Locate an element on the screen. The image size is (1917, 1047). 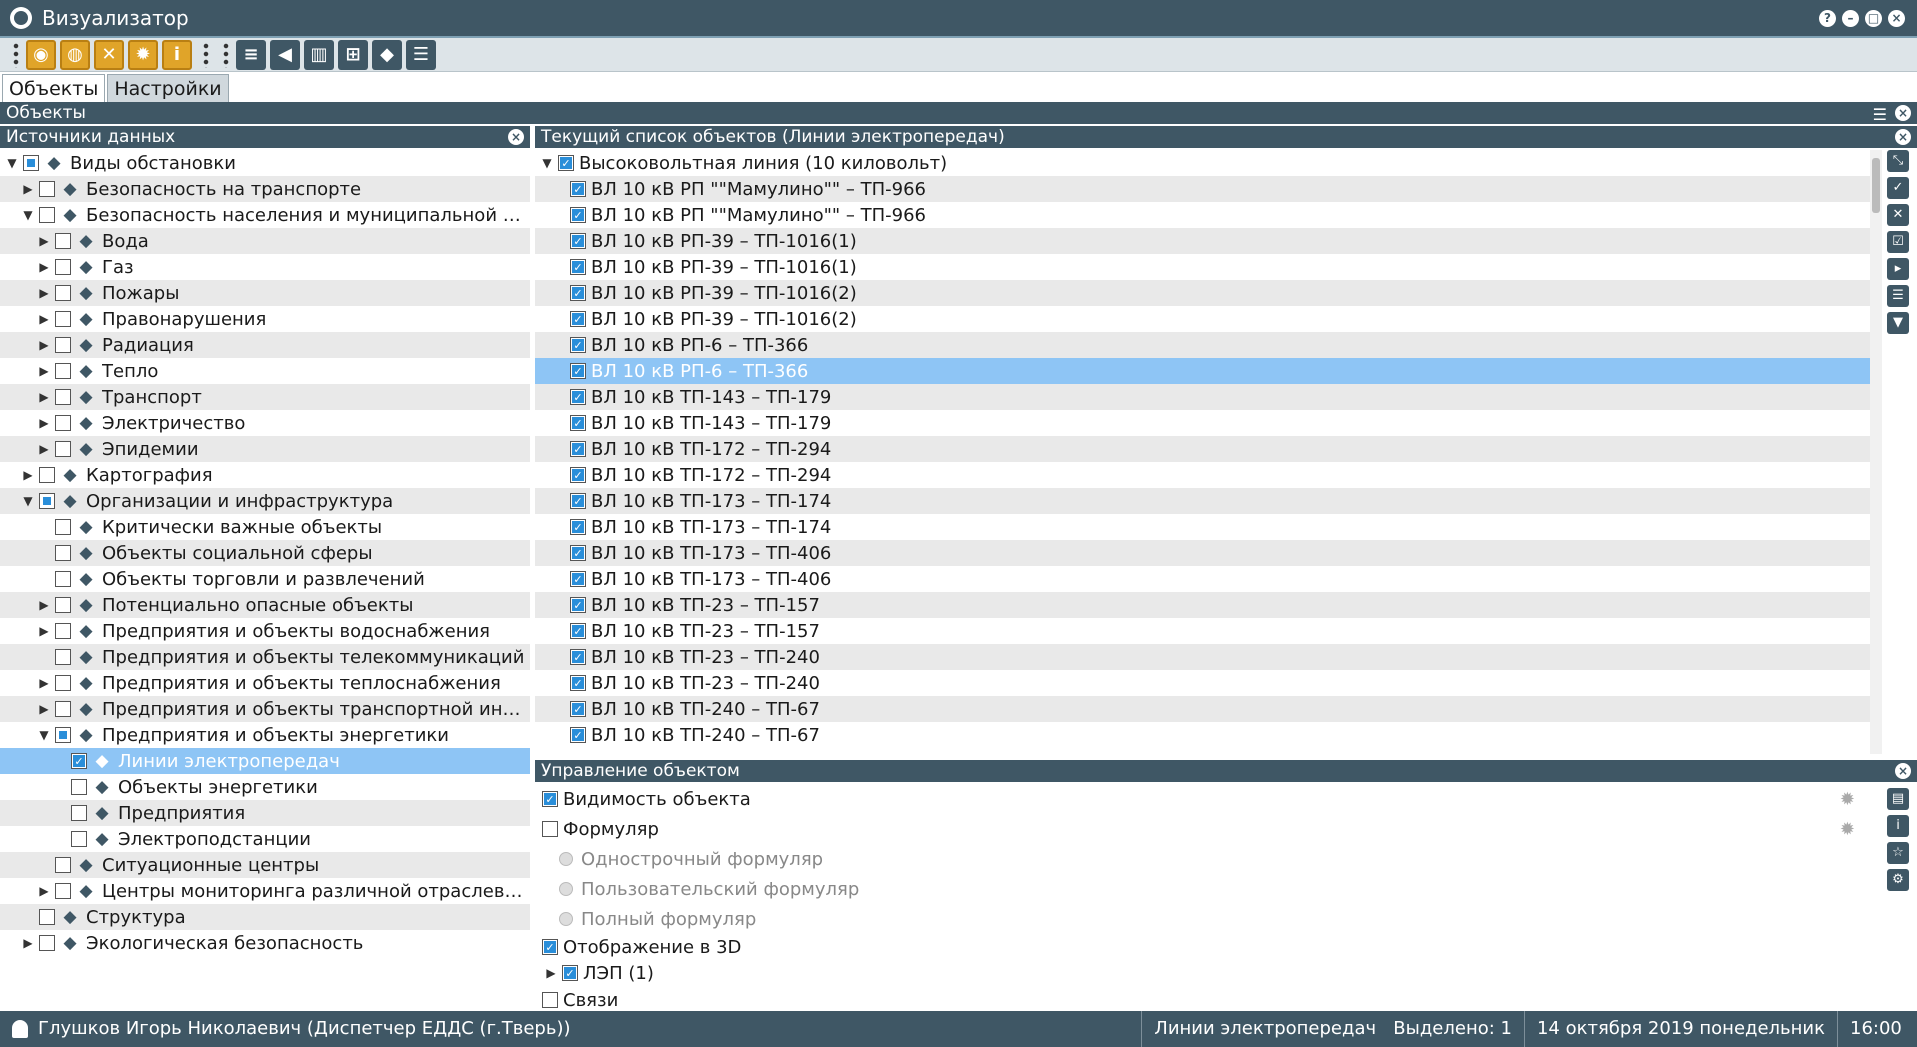
tree-item: ◆ Предприятия и объекты телекоммуникаций is located at coordinates (265, 657).